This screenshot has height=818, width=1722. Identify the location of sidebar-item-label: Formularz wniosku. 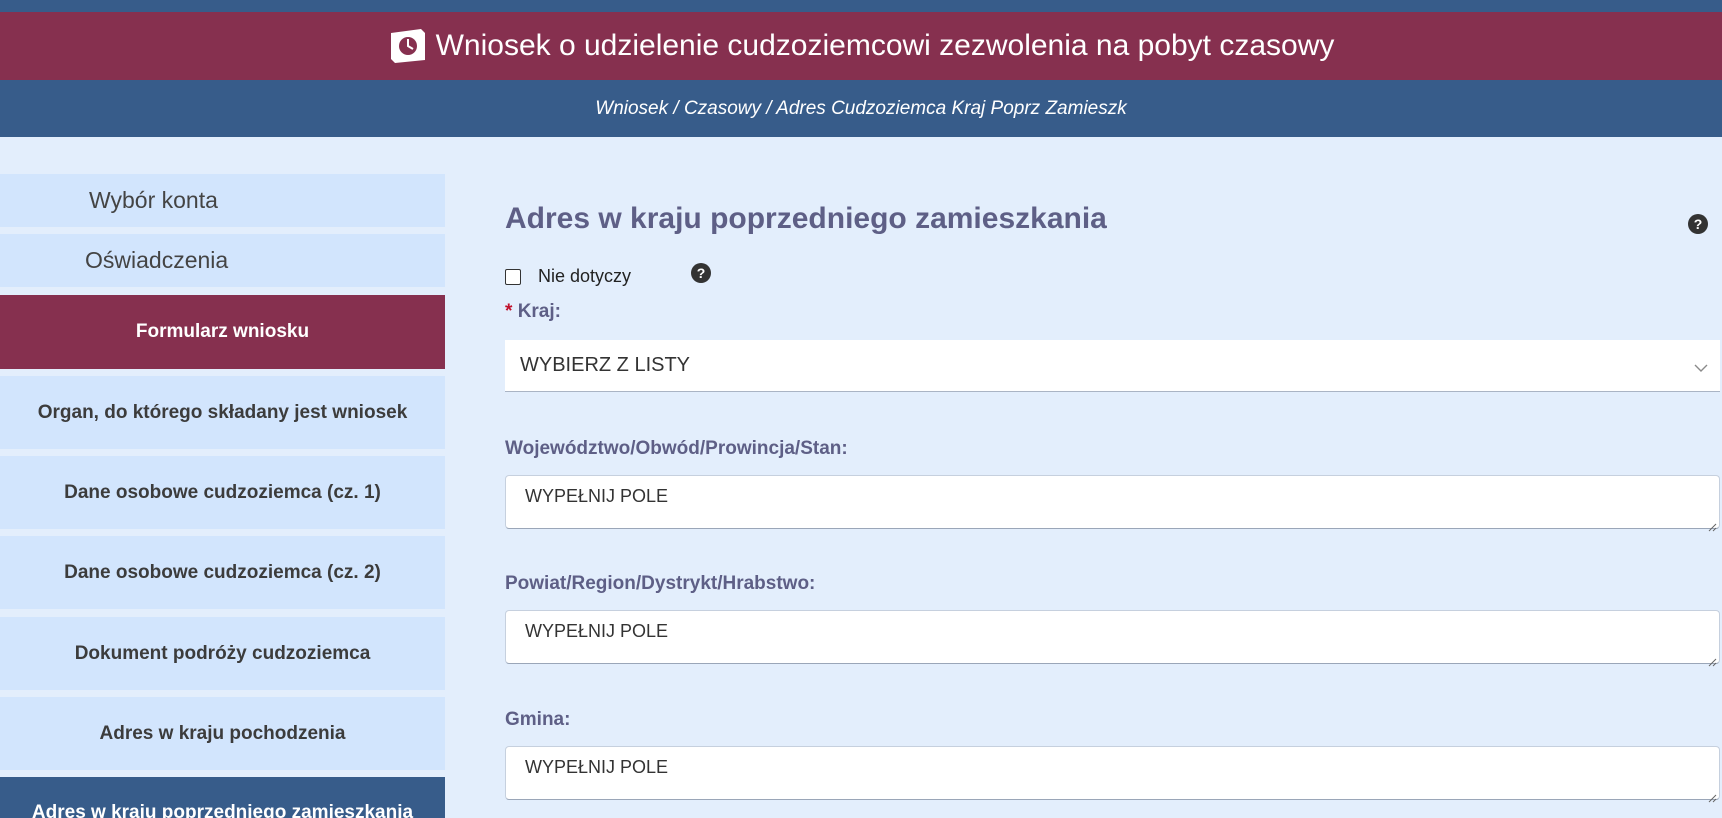
(222, 331).